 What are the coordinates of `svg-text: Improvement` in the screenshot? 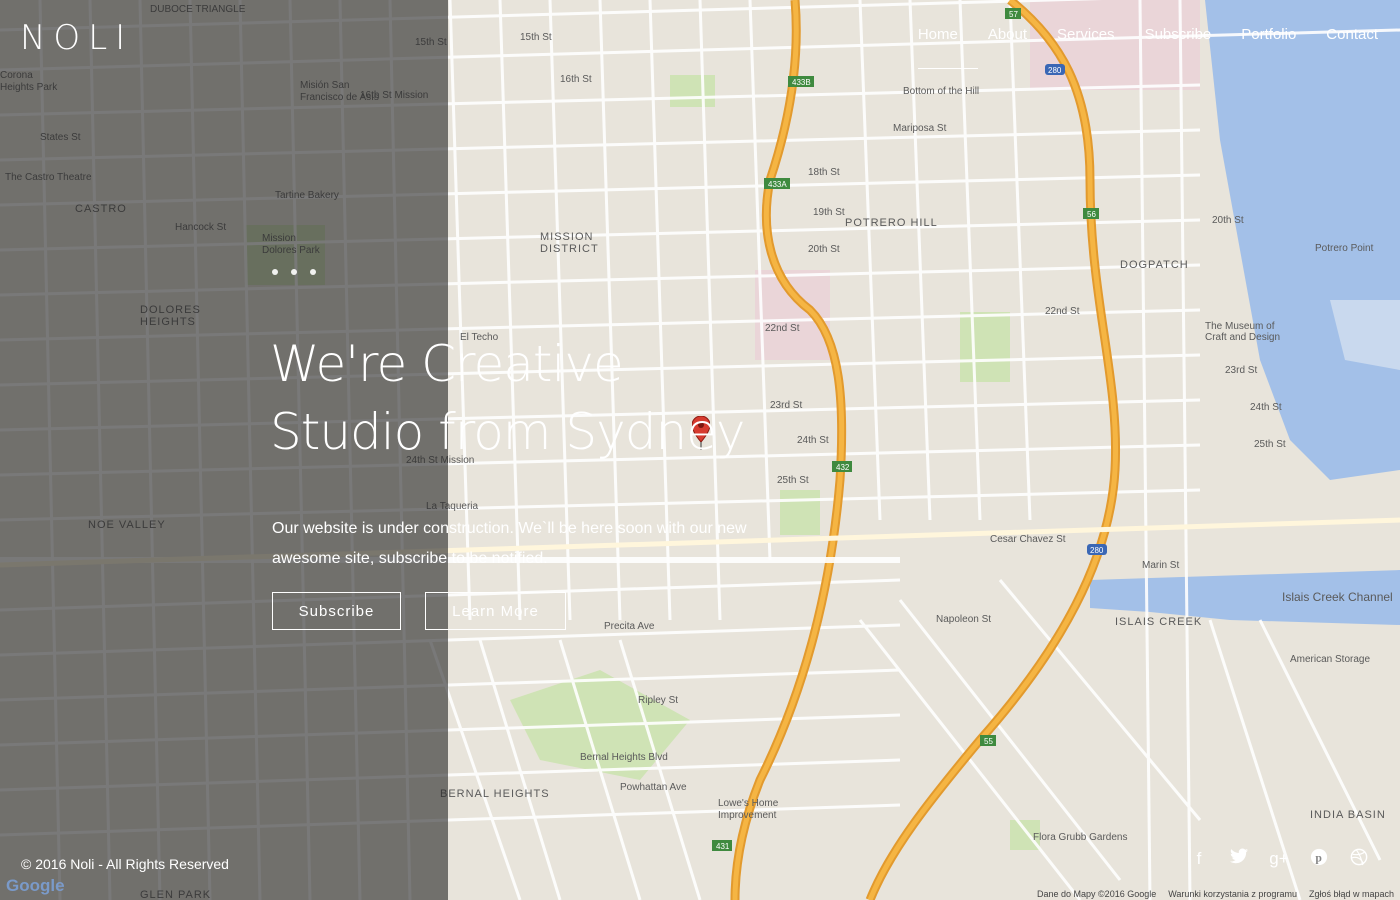 It's located at (747, 815).